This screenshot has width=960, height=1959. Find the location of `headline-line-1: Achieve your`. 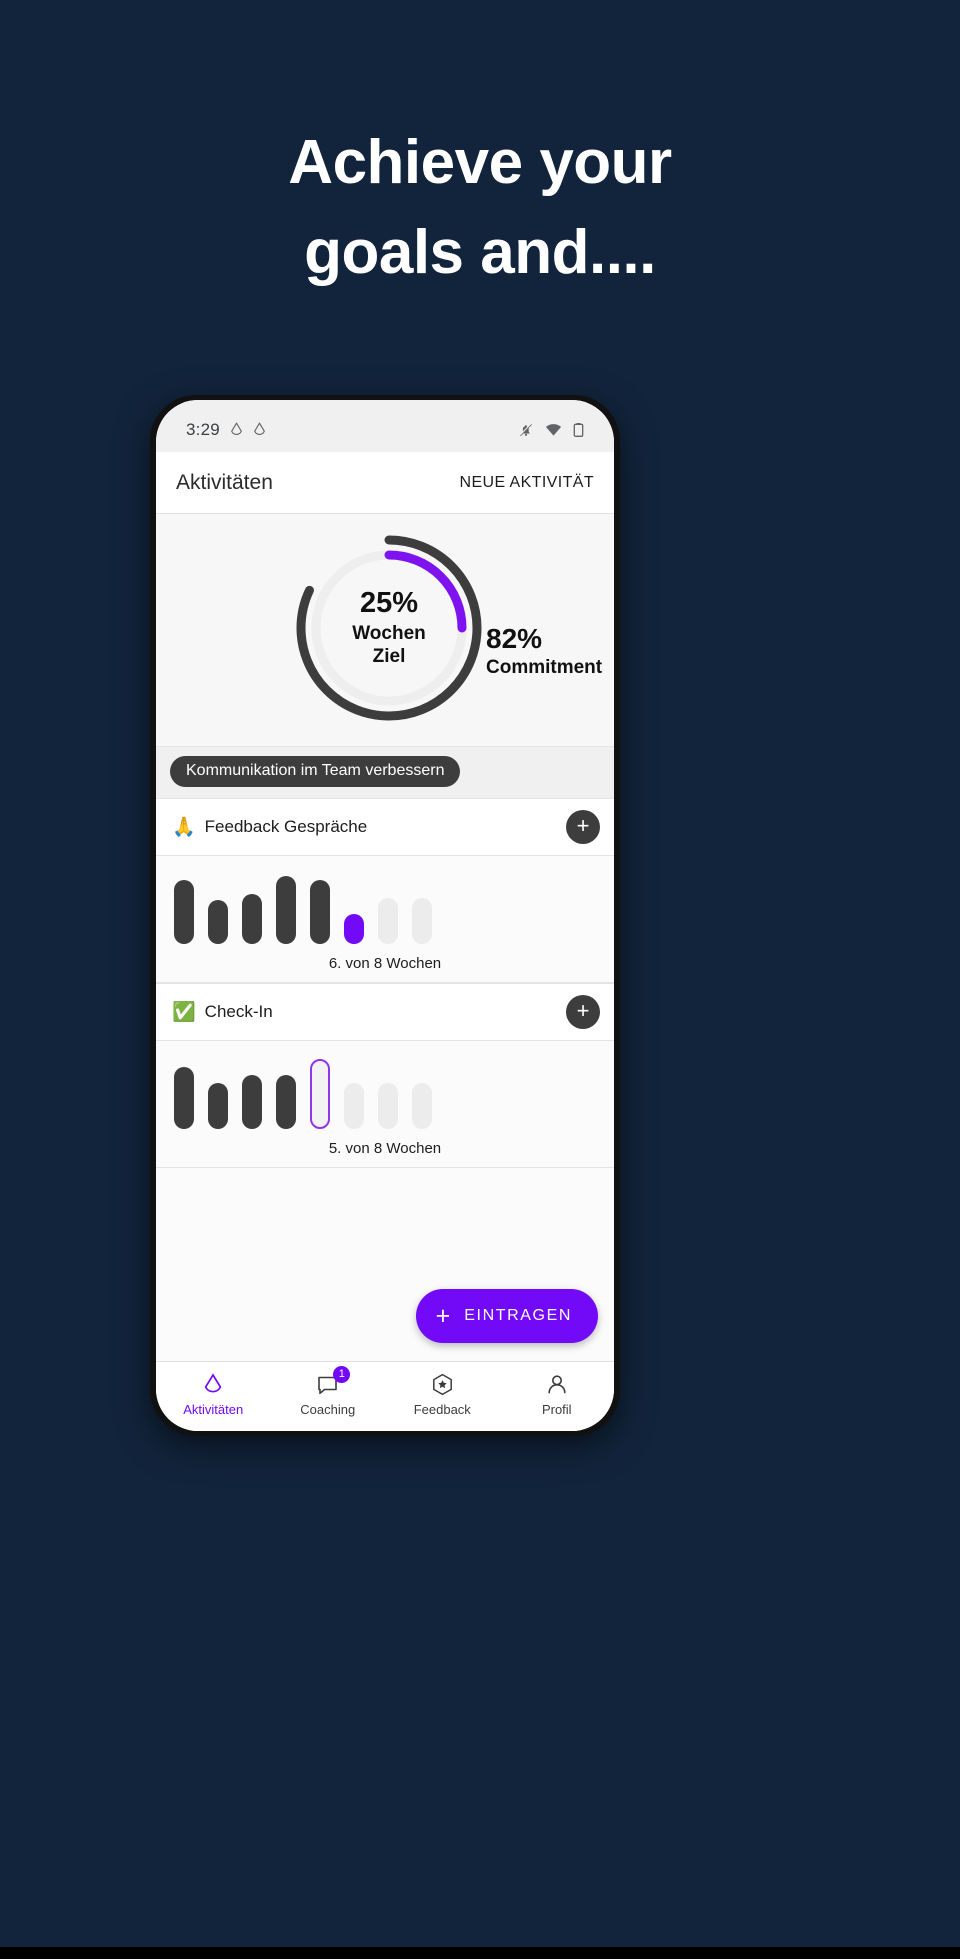

headline-line-1: Achieve your is located at coordinates (480, 162).